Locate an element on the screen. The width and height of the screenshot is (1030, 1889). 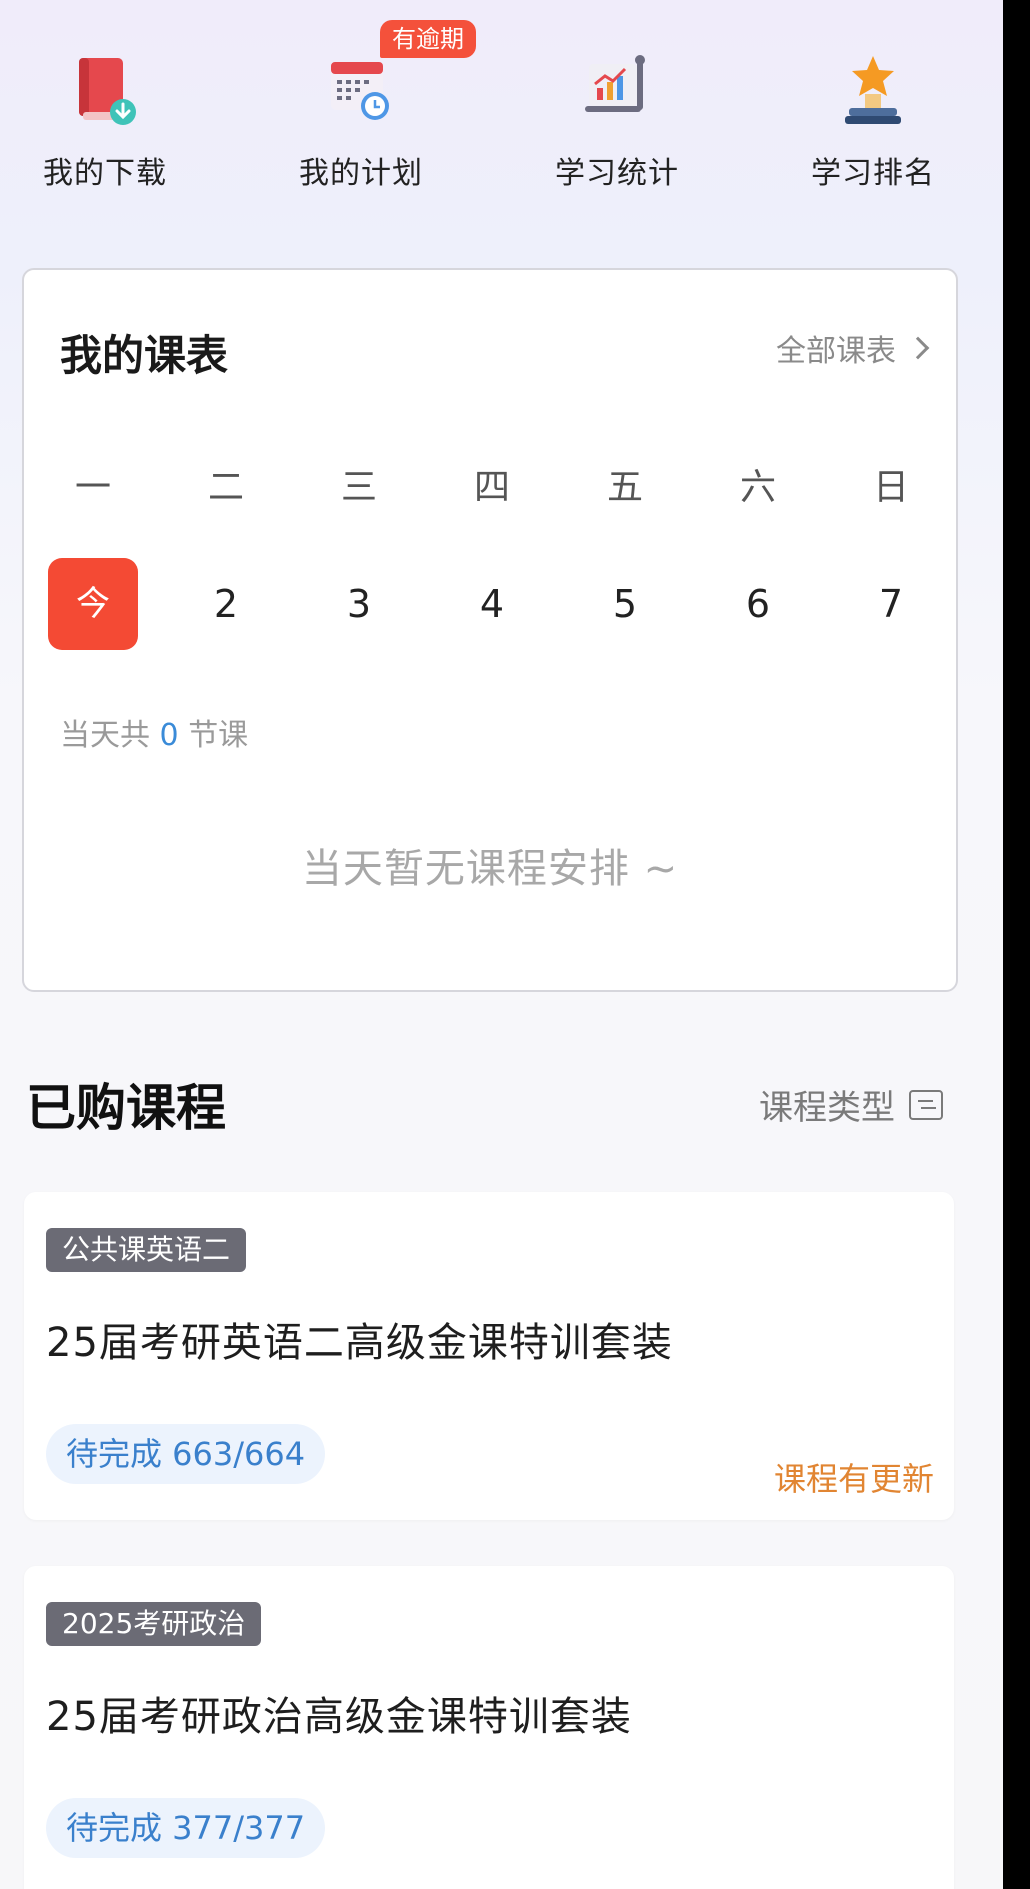
course-name: 25届考研政治高级金课特训套装 is located at coordinates (339, 1717).